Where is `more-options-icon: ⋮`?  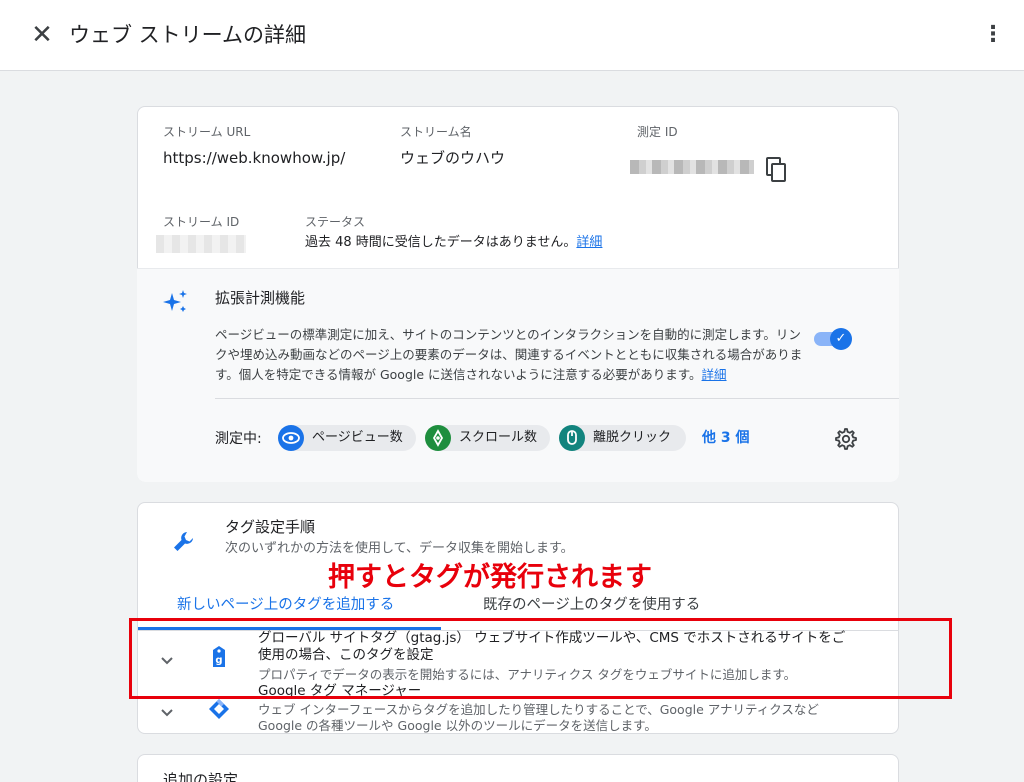 more-options-icon: ⋮ is located at coordinates (993, 35).